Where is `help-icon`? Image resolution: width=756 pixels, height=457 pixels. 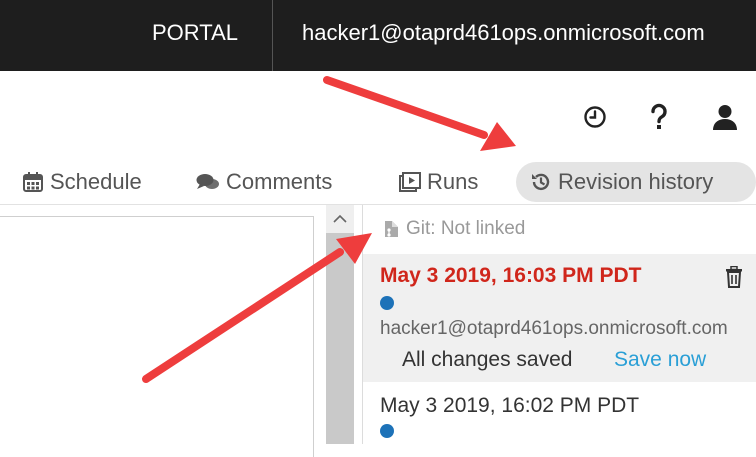
help-icon is located at coordinates (659, 117).